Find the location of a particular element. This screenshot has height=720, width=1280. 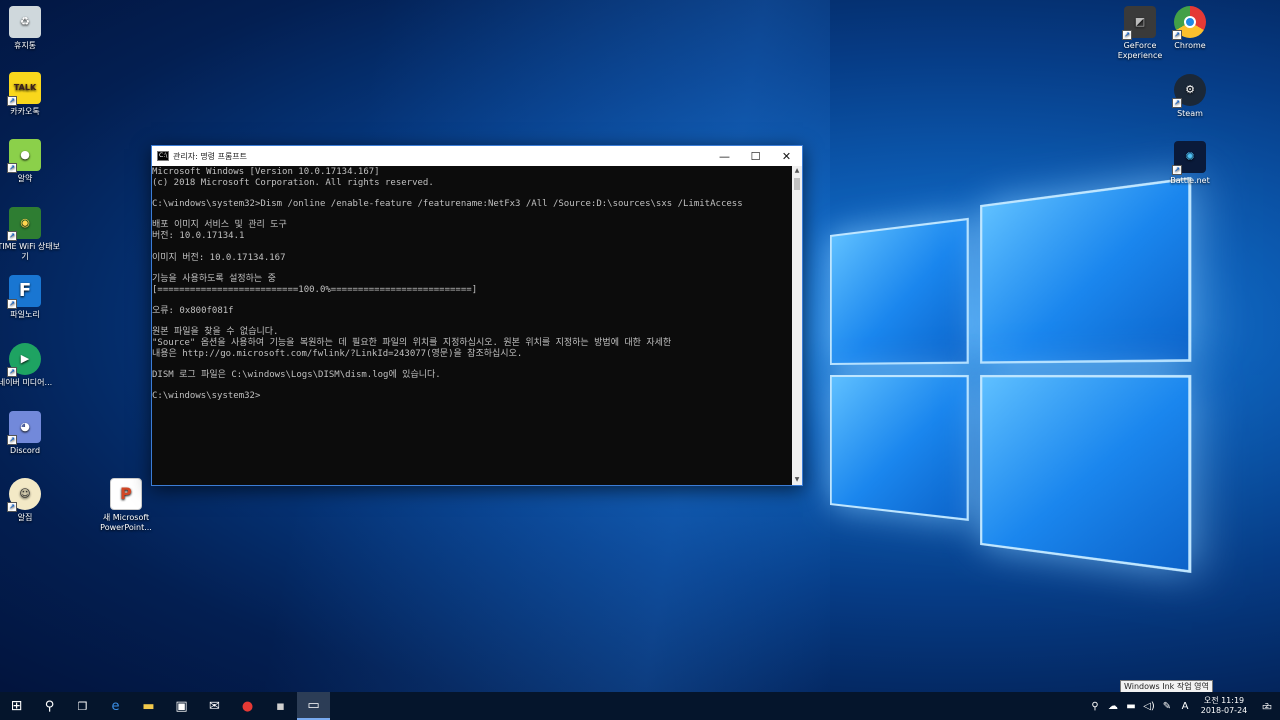

desktop-icon-filenori: F ↗ 파일노리 is located at coordinates (31, 297).